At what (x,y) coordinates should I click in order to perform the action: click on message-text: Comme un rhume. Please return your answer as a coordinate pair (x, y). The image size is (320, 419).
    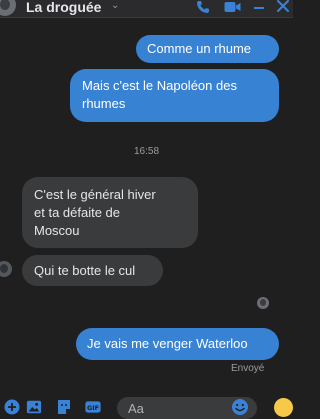
    Looking at the image, I should click on (199, 48).